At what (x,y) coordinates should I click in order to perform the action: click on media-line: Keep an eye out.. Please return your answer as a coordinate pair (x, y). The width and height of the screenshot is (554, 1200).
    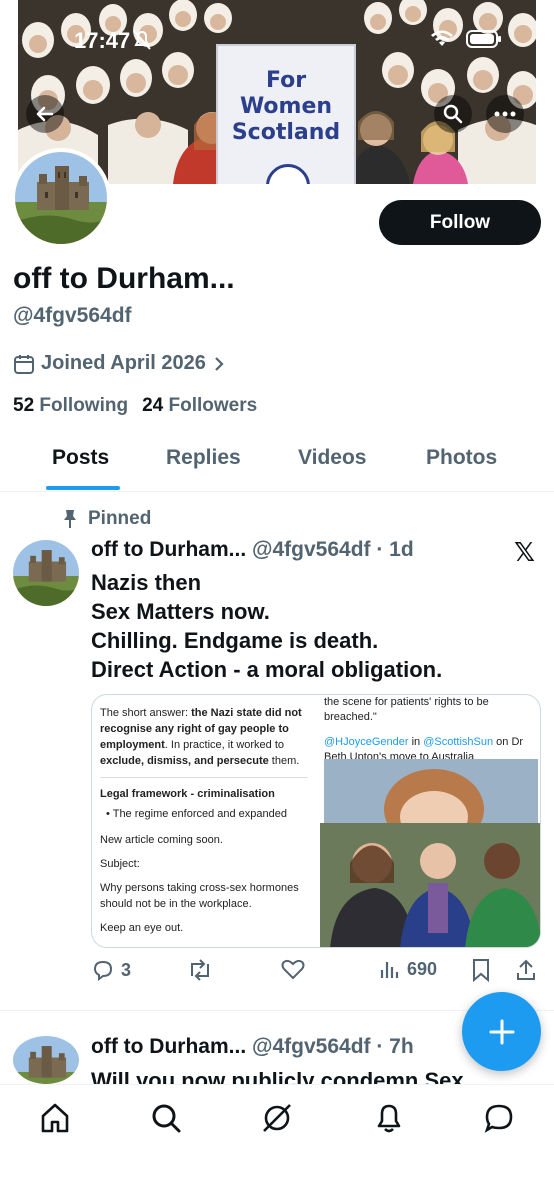
    Looking at the image, I should click on (142, 928).